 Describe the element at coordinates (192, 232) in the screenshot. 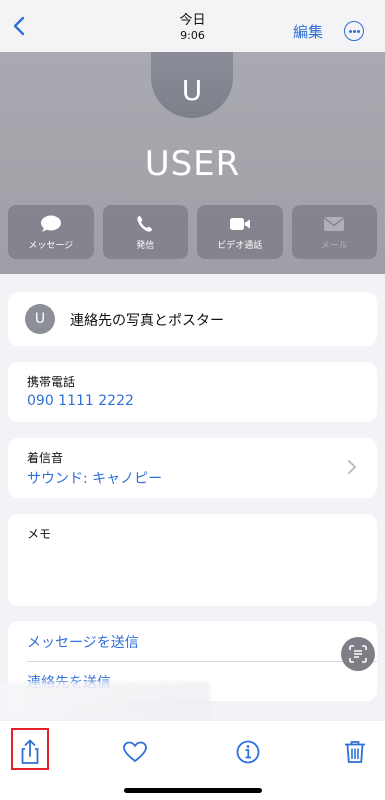

I see `quick-actions: メッセージ 発信 ビデオ通話 メール` at that location.